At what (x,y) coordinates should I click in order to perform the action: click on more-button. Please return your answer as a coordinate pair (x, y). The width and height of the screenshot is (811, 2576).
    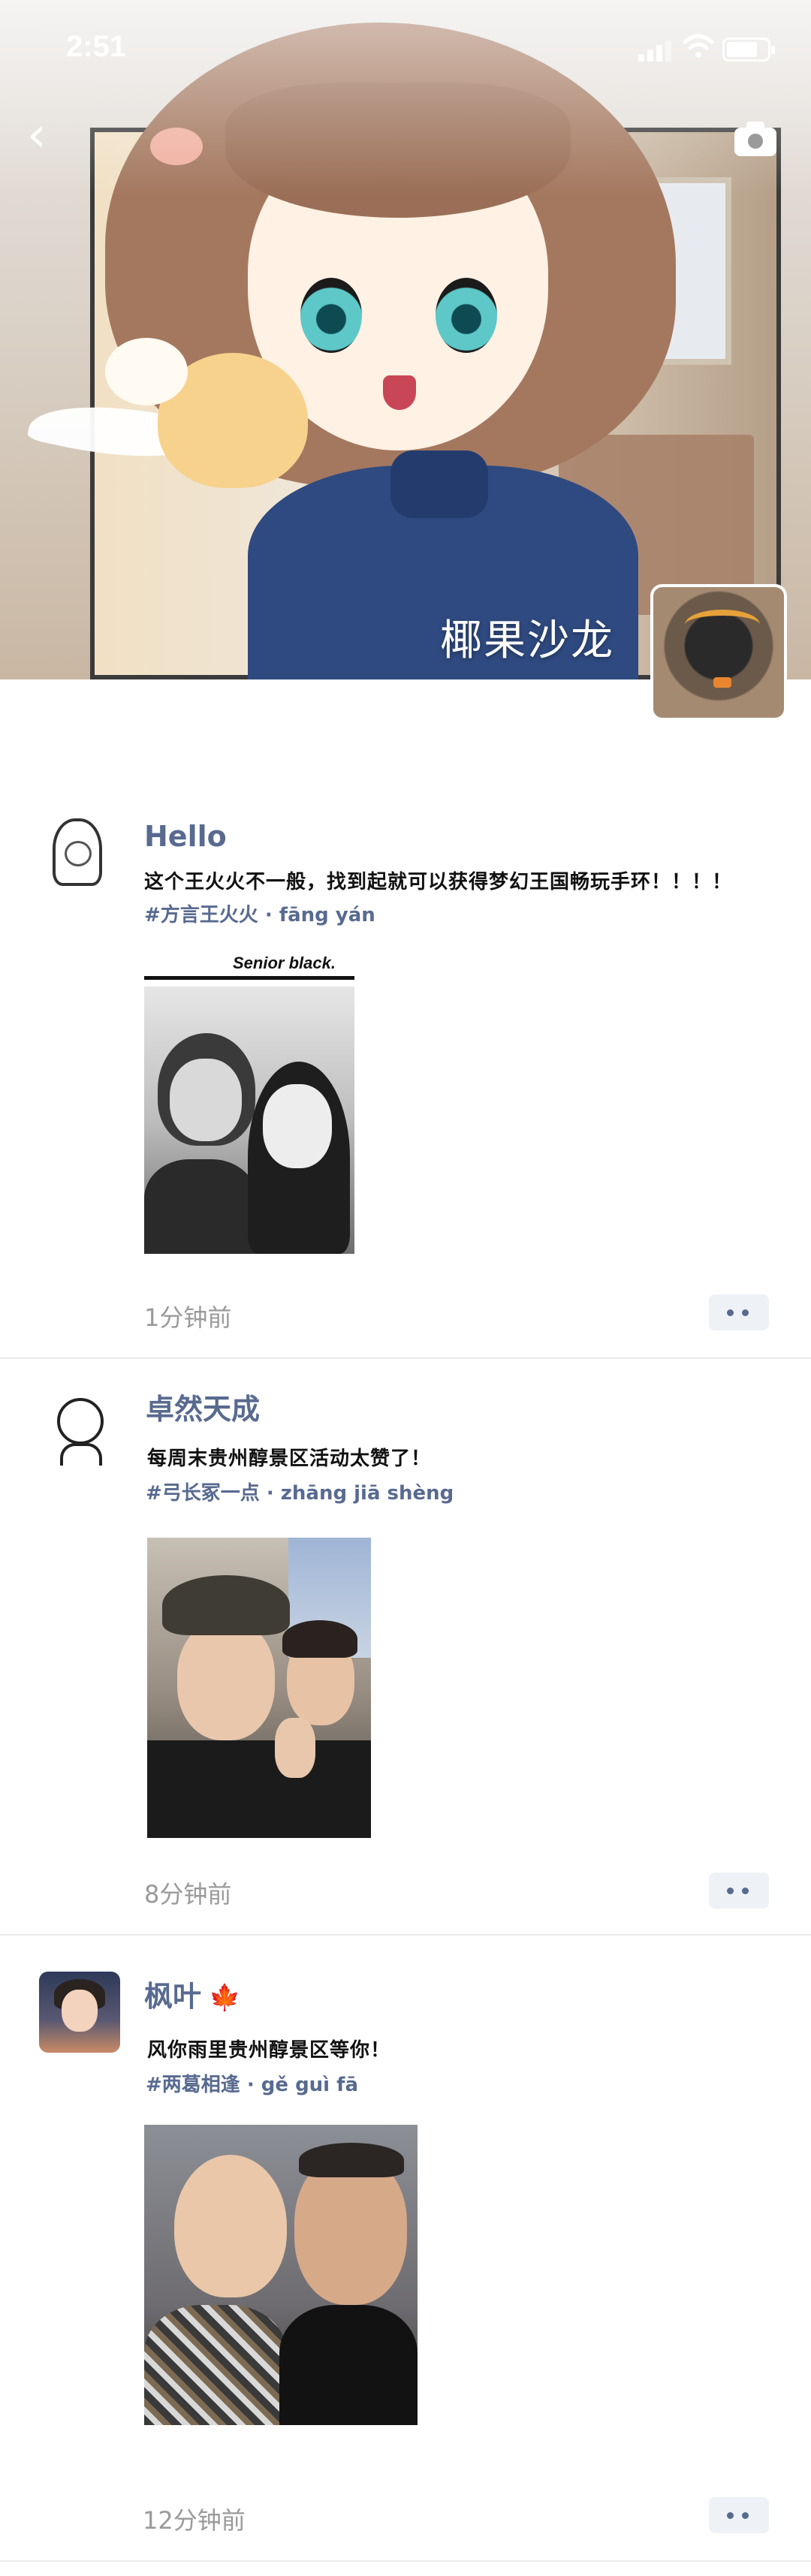
    Looking at the image, I should click on (739, 2515).